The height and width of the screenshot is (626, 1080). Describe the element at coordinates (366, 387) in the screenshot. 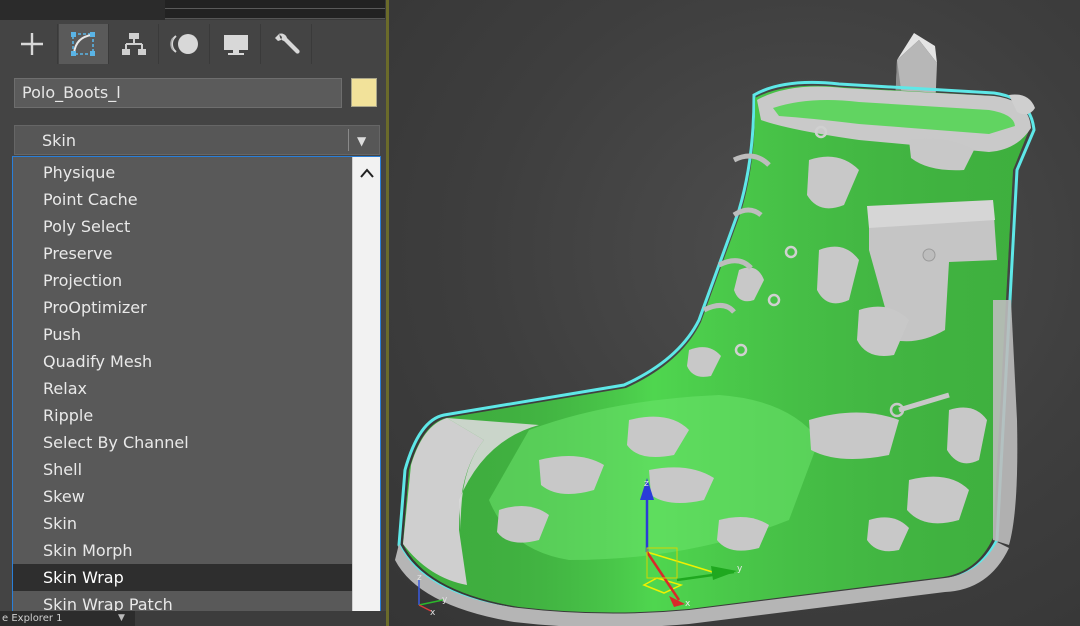

I see `list-scrollbar` at that location.